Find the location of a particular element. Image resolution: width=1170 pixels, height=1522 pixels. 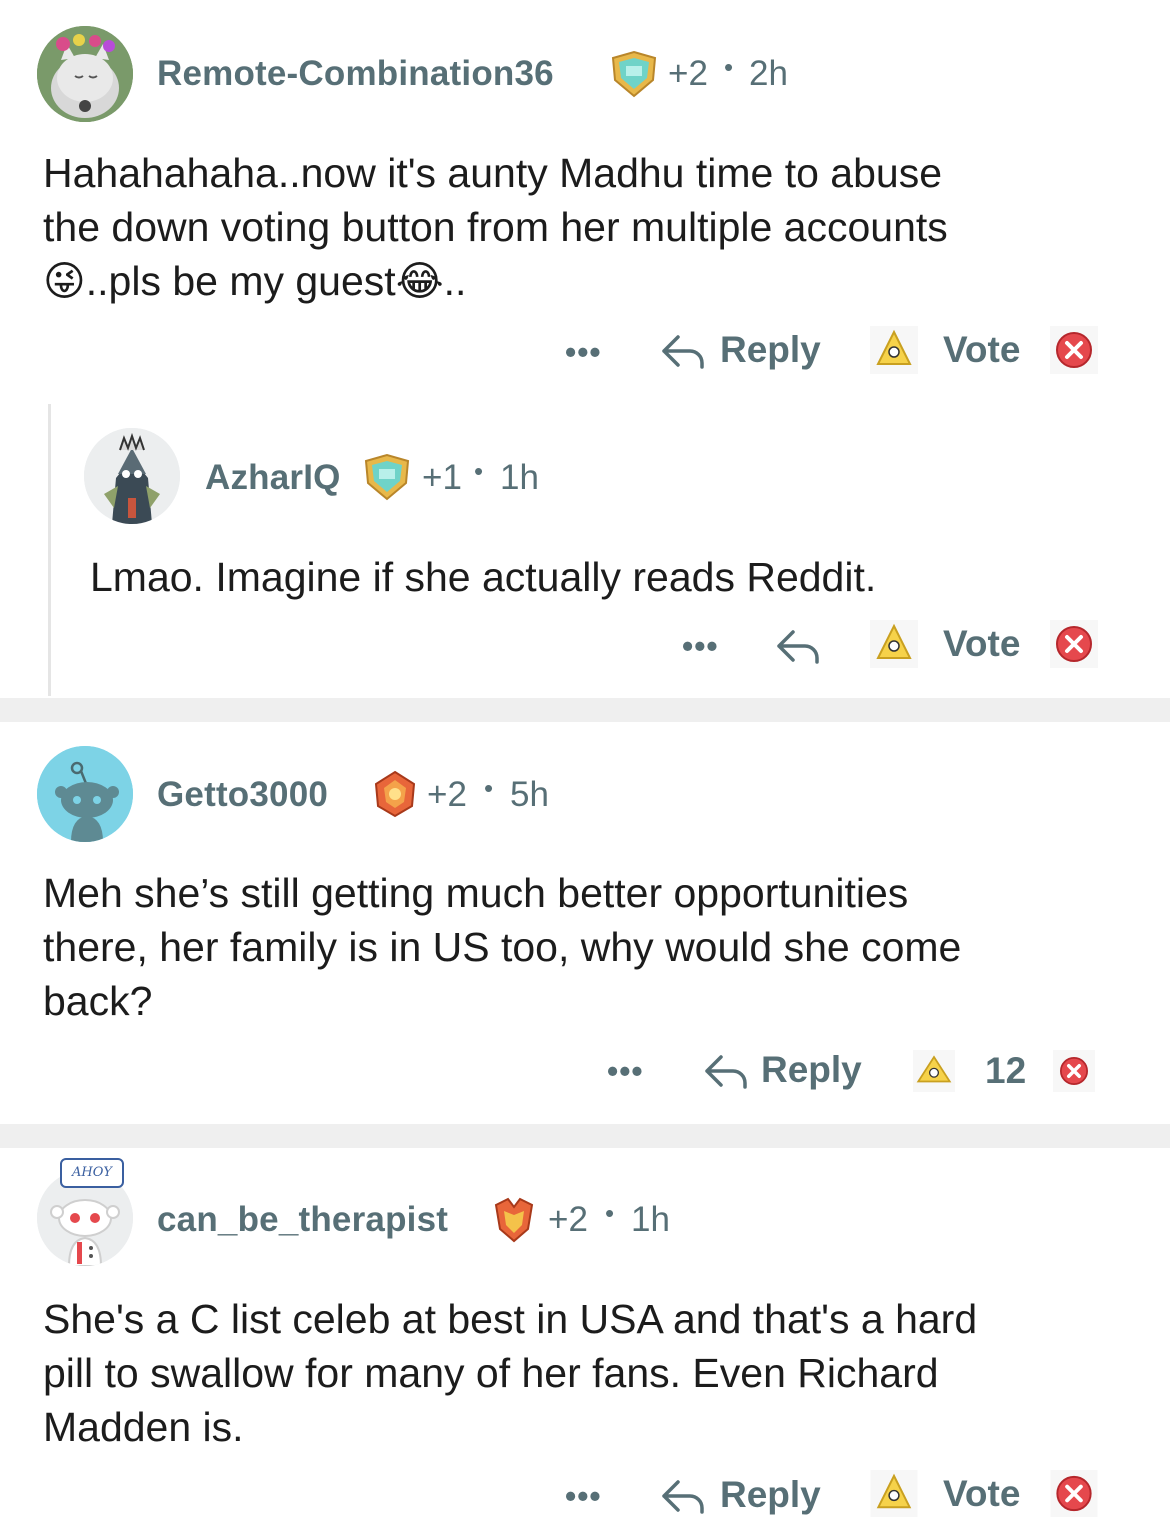

reply-button is located at coordinates (799, 645).